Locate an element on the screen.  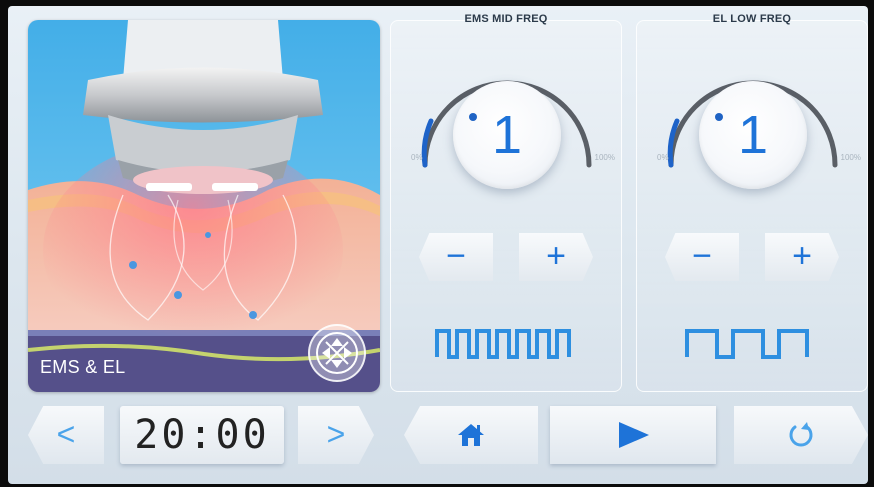
reset-icon is located at coordinates (801, 434).